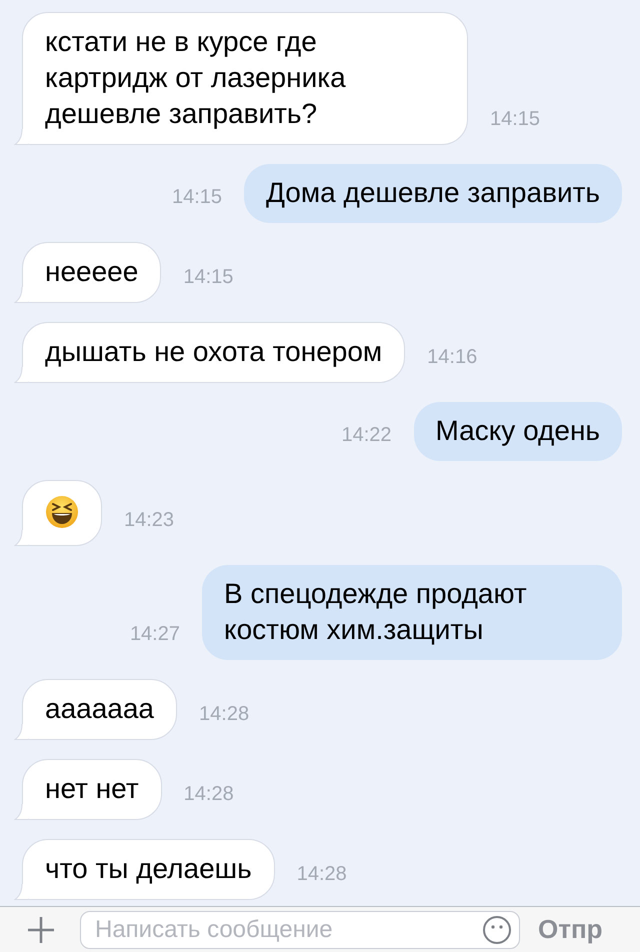 The width and height of the screenshot is (640, 952). What do you see at coordinates (433, 193) in the screenshot?
I see `message-bubble: Дома дешевле заправить` at bounding box center [433, 193].